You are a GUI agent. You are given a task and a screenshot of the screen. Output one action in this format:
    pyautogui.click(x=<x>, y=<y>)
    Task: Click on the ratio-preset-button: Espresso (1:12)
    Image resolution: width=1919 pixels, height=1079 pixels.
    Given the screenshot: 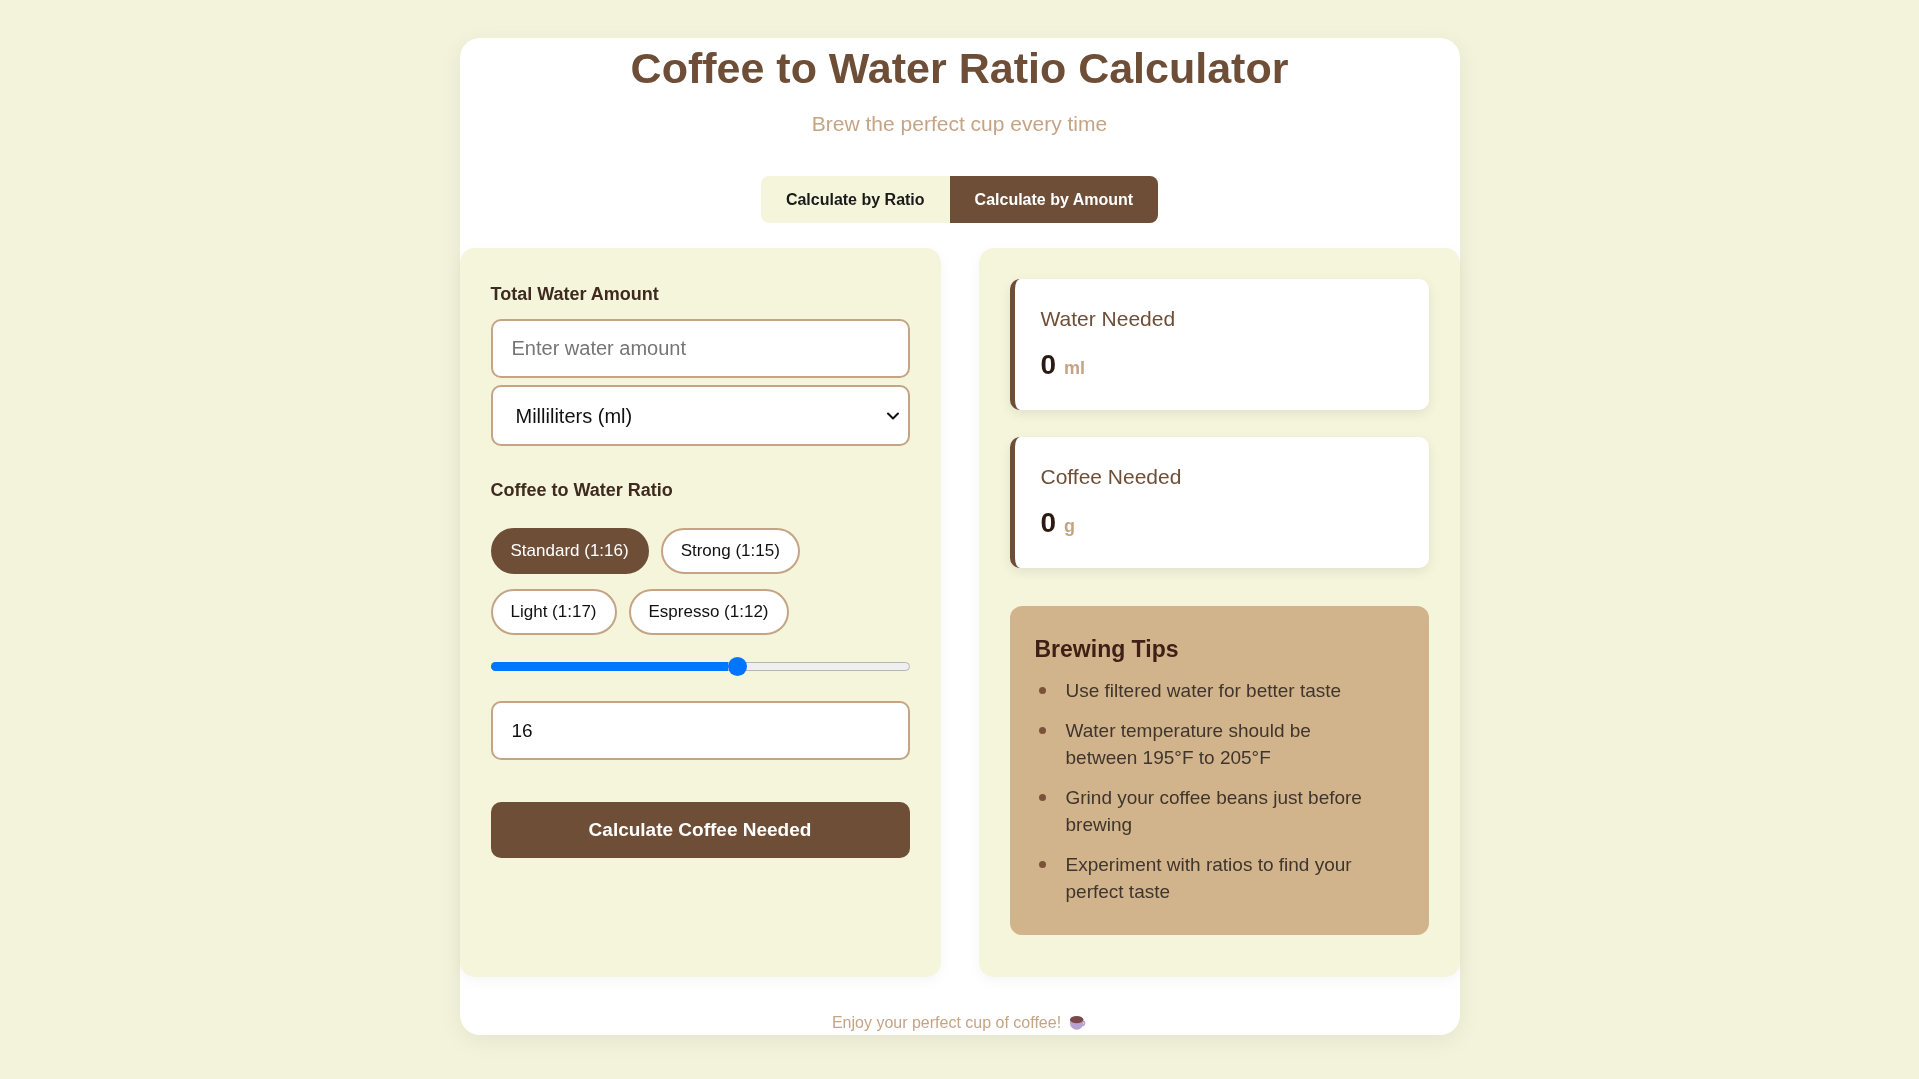 What is the action you would take?
    pyautogui.click(x=708, y=612)
    